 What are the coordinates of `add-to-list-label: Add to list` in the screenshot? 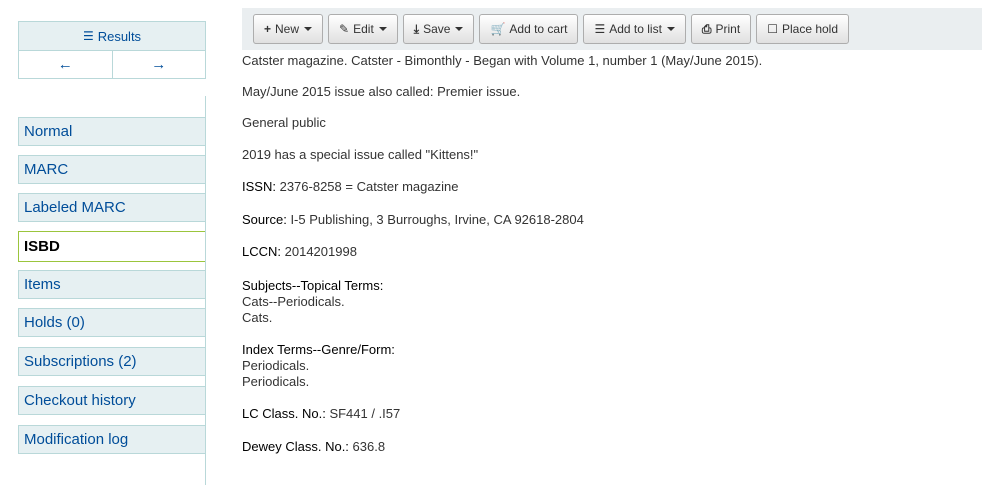 It's located at (635, 29).